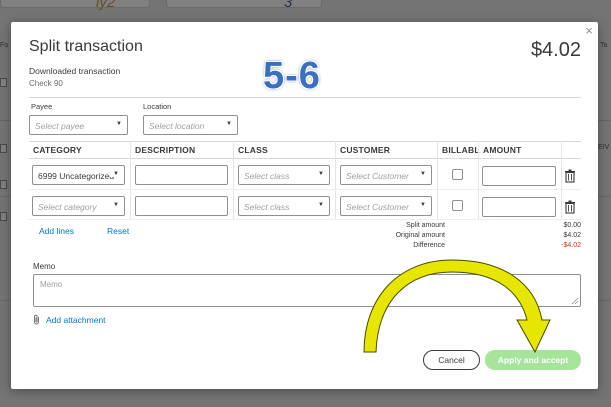  Describe the element at coordinates (51, 284) in the screenshot. I see `memo-placeholder: Memo` at that location.